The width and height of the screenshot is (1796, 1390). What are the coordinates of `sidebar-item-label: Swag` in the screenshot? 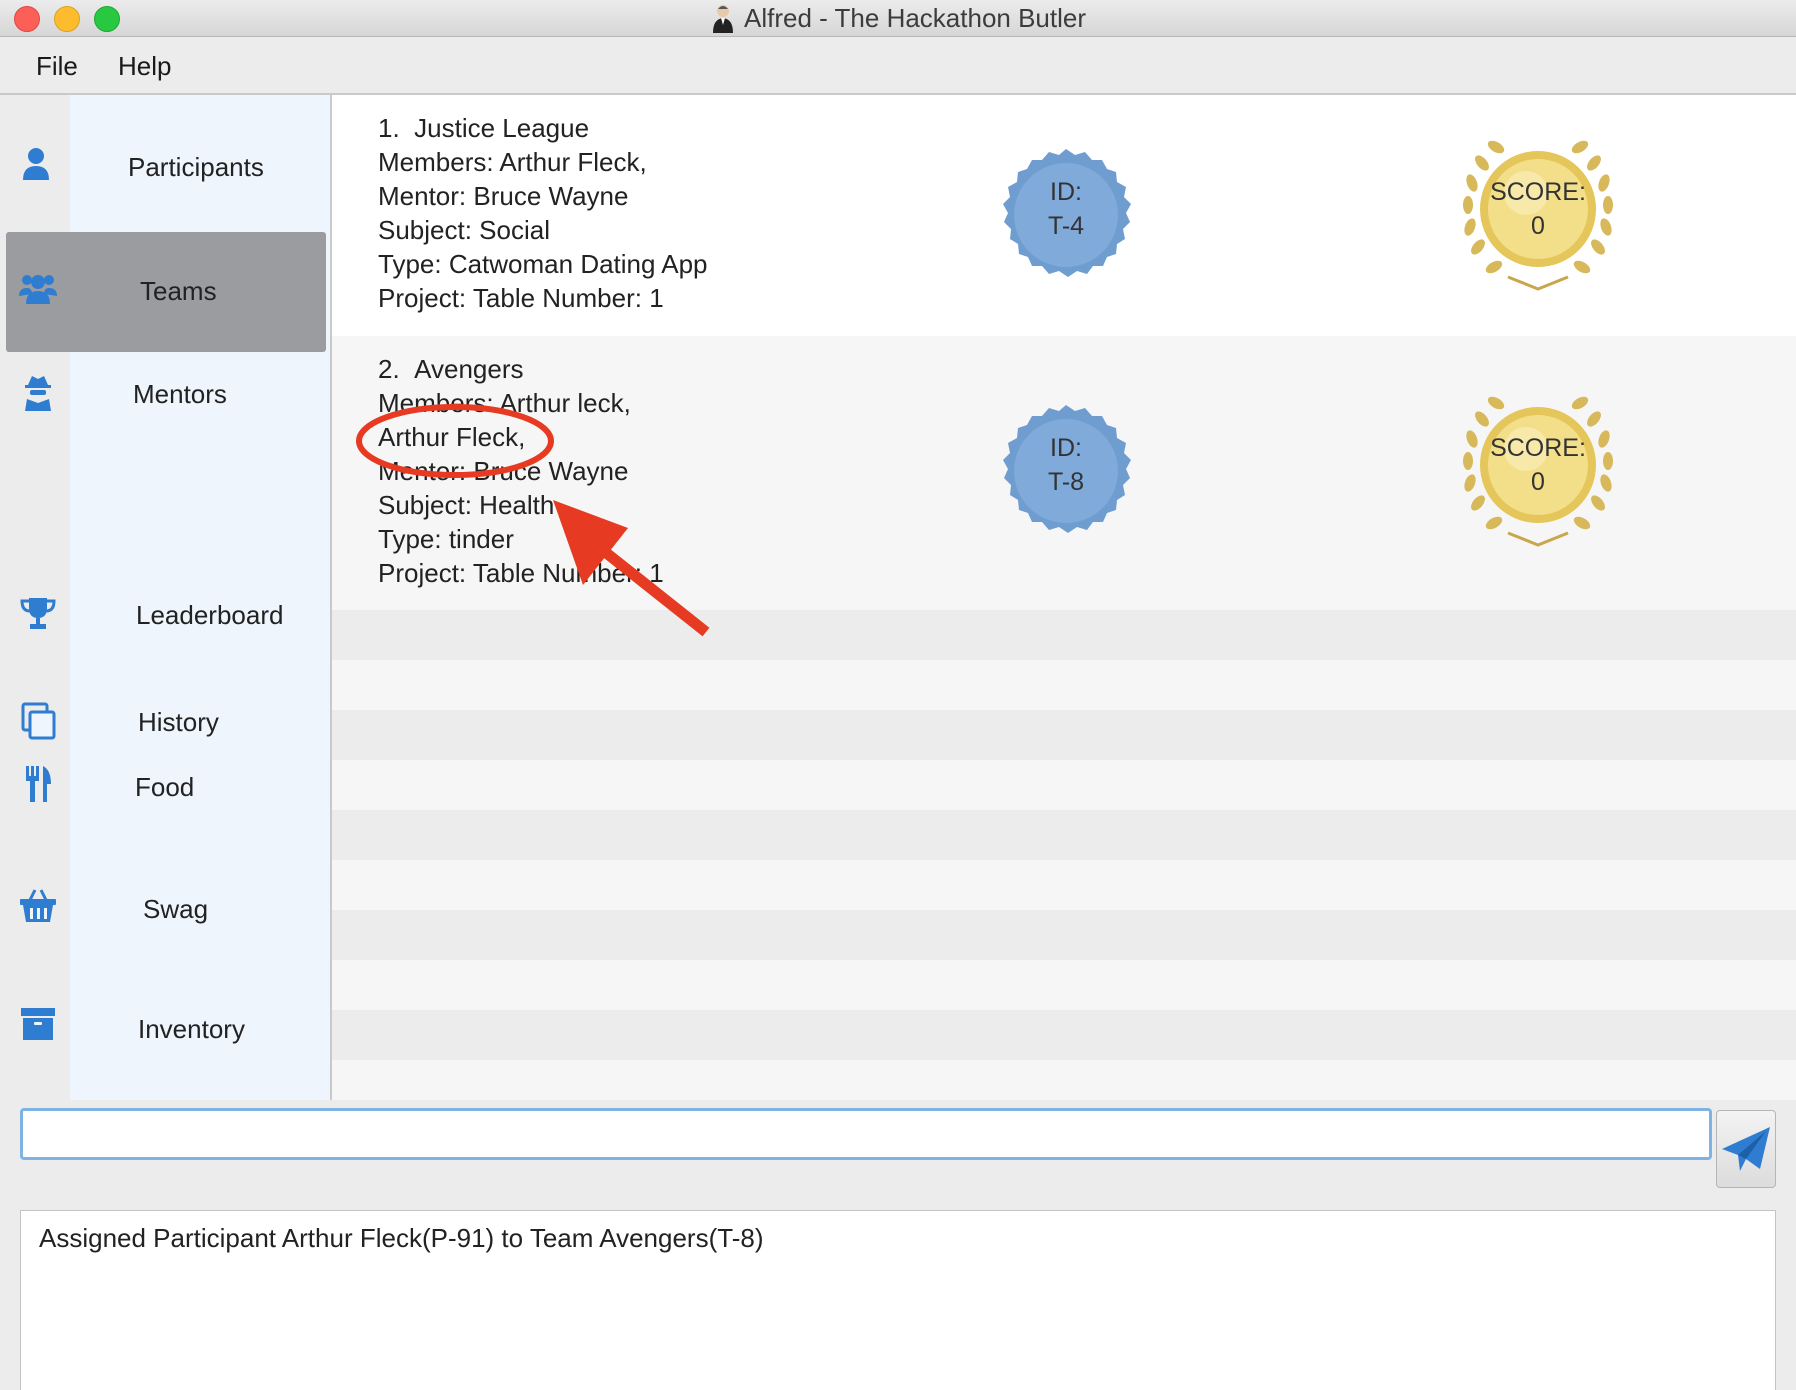 It's located at (176, 909).